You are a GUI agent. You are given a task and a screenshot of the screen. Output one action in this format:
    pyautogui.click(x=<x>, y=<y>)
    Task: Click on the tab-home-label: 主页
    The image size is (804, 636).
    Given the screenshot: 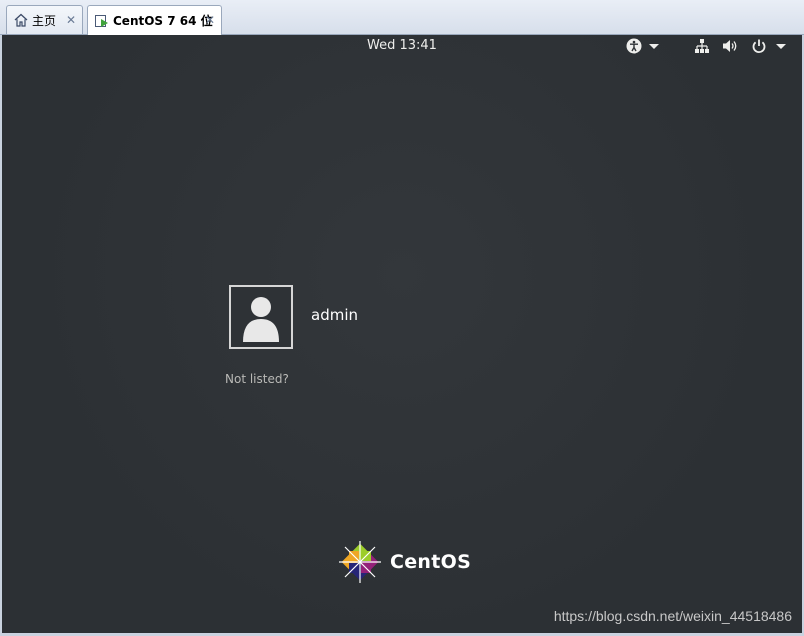 What is the action you would take?
    pyautogui.click(x=44, y=20)
    